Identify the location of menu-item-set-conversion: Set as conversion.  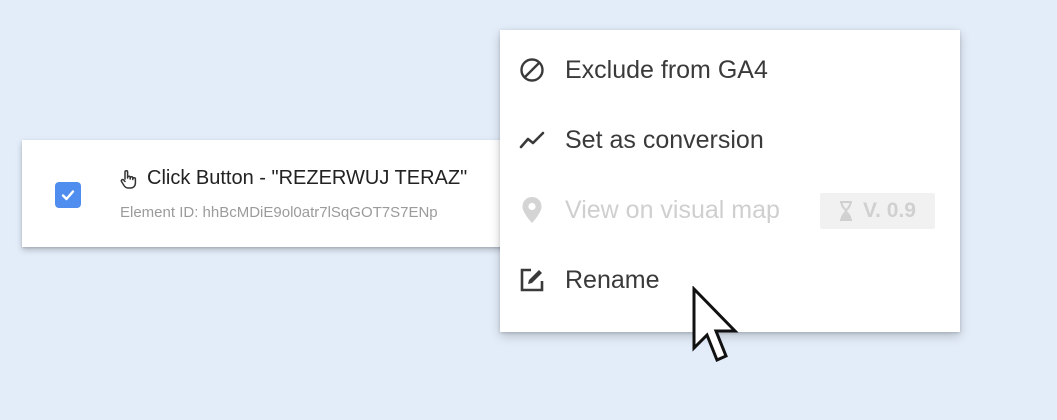
(730, 140).